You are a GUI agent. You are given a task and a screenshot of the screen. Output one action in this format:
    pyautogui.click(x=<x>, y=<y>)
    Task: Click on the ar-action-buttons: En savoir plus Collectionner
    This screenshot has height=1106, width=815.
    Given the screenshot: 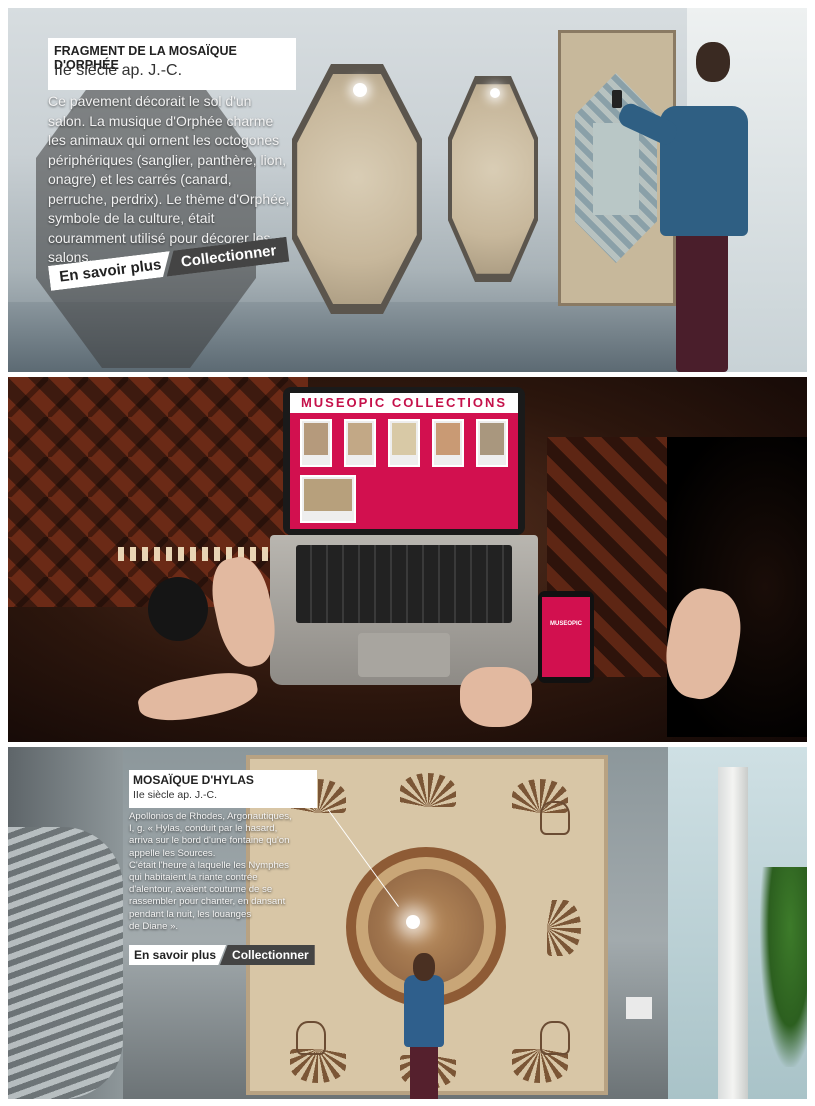 What is the action you would take?
    pyautogui.click(x=222, y=955)
    